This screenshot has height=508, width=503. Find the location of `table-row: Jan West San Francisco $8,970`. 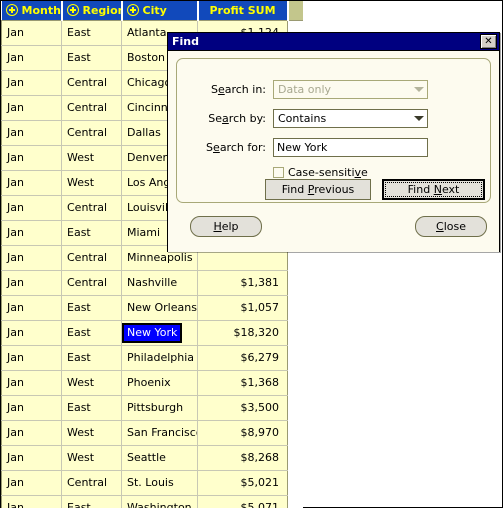

table-row: Jan West San Francisco $8,970 is located at coordinates (152, 433).